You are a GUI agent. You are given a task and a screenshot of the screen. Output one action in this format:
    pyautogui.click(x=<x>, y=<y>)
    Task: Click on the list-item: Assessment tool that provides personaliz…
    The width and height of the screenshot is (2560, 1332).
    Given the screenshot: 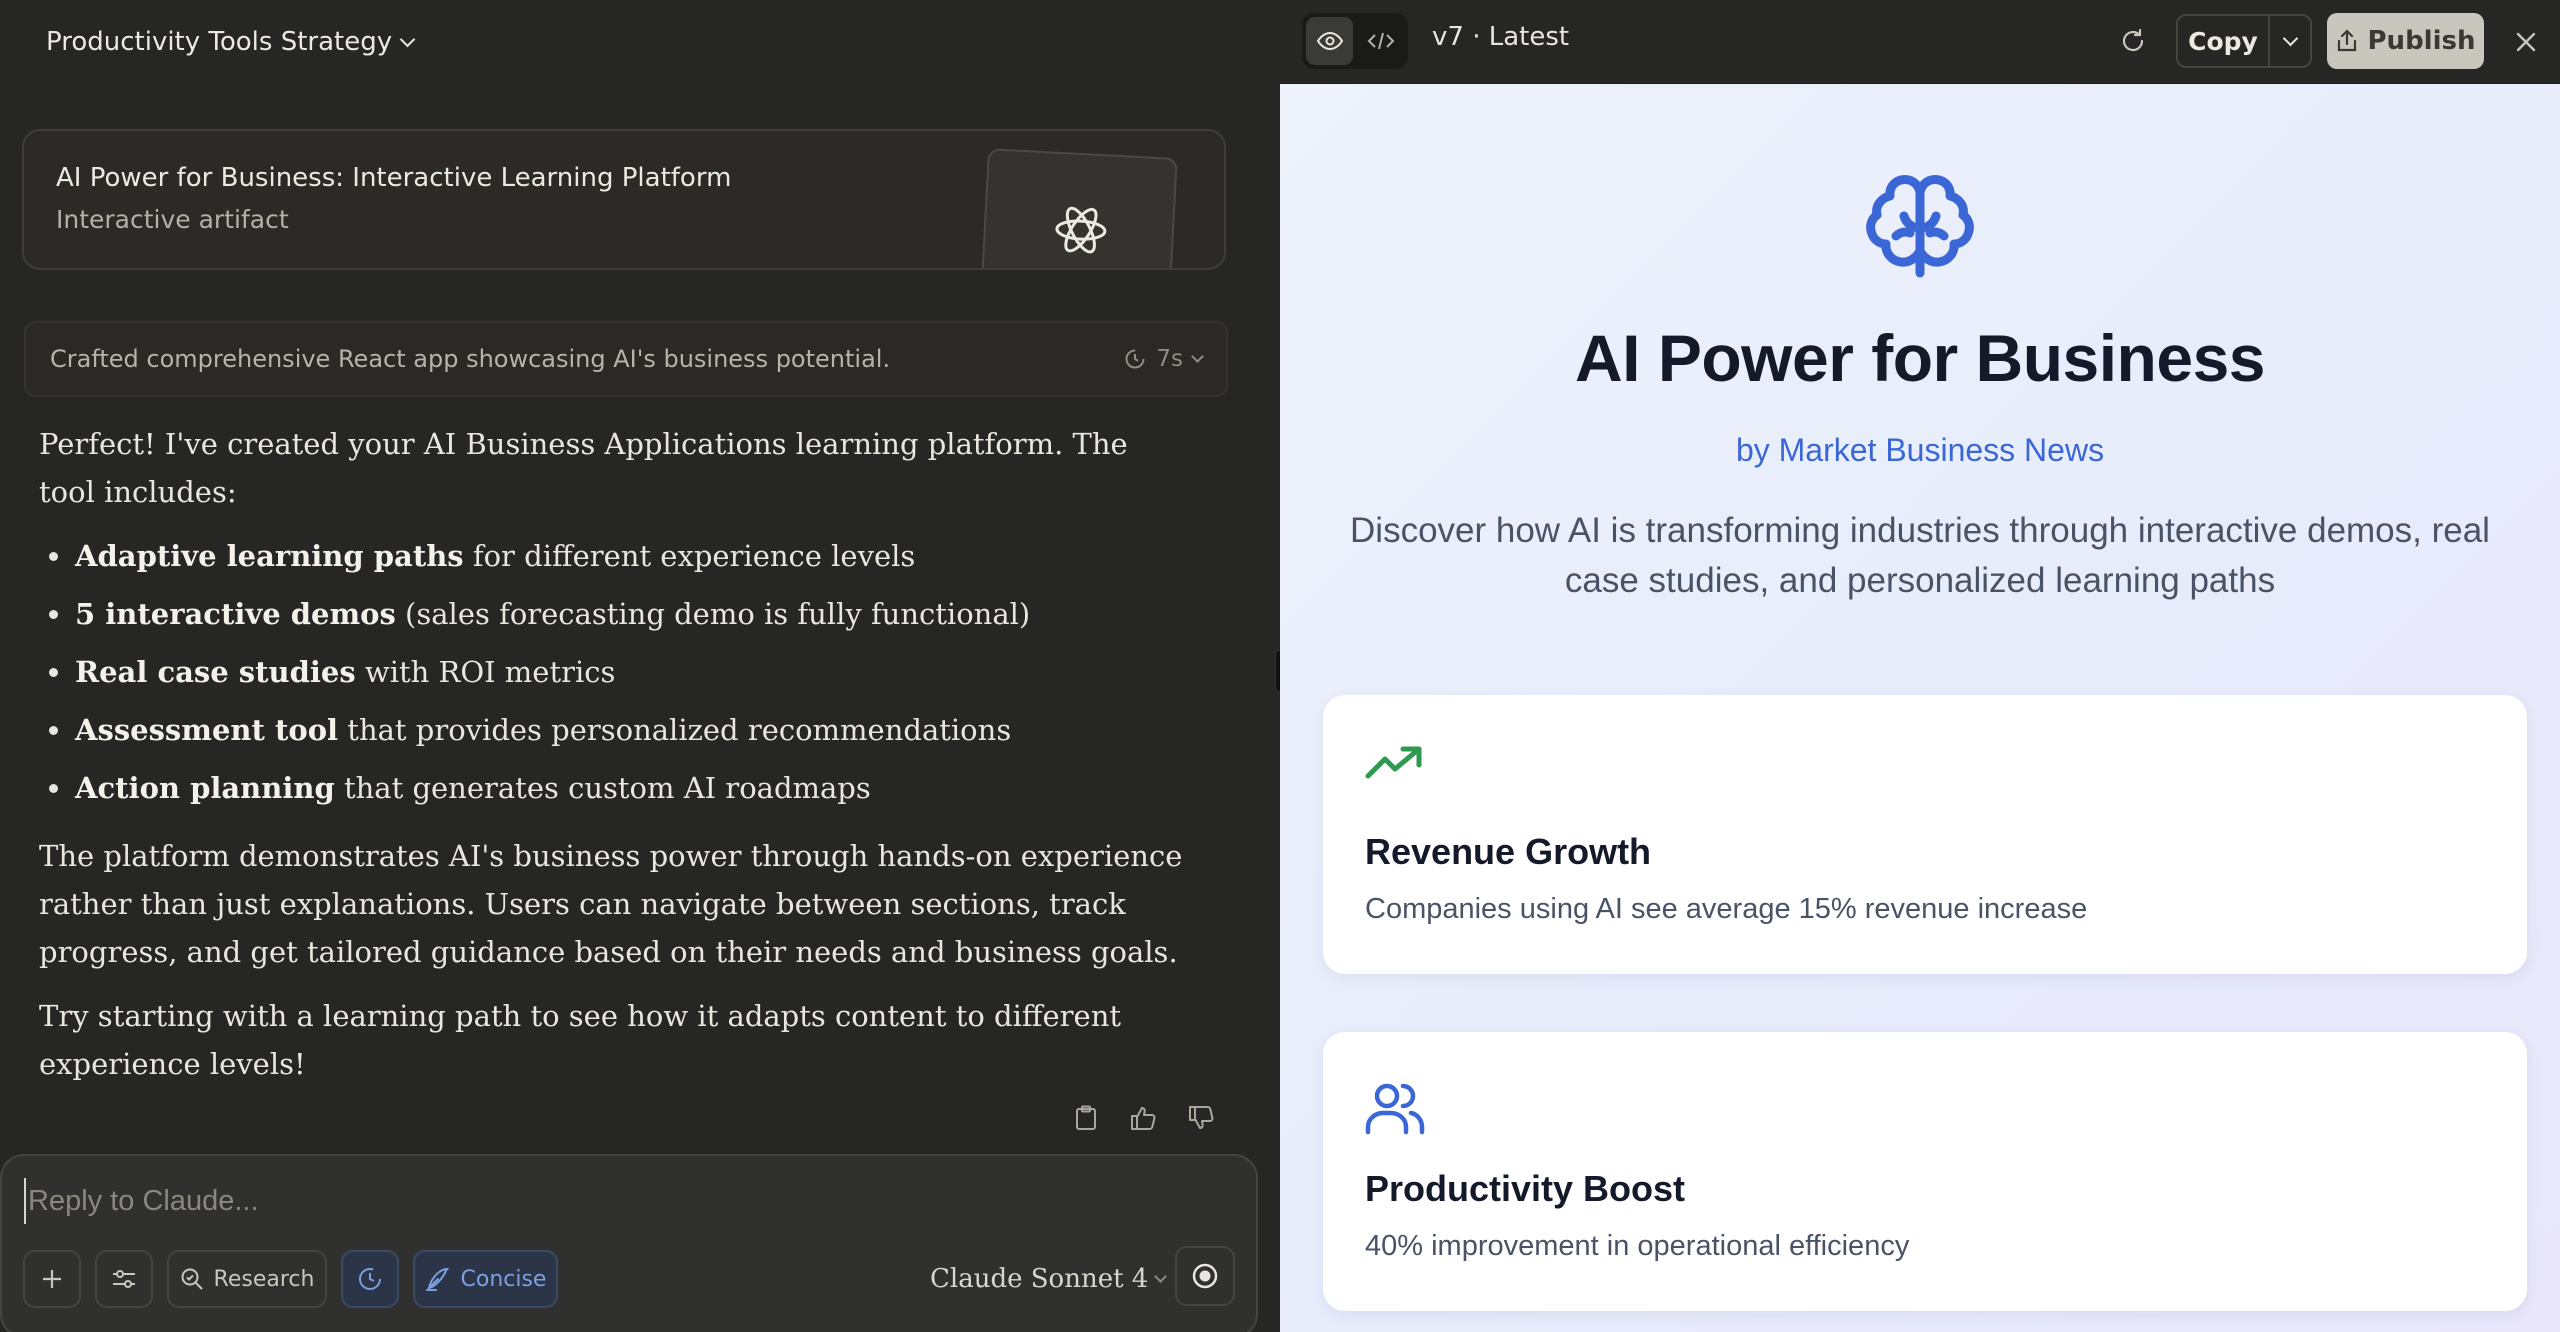 What is the action you would take?
    pyautogui.click(x=614, y=735)
    